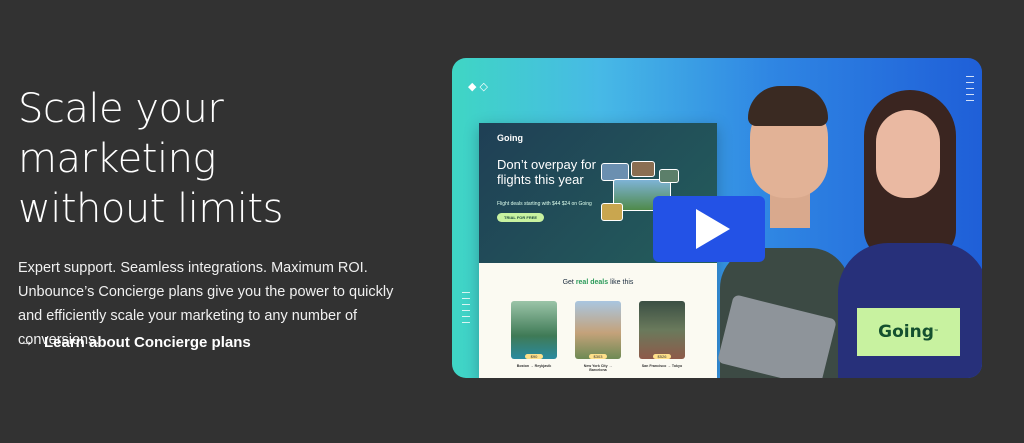 Image resolution: width=1024 pixels, height=443 pixels. Describe the element at coordinates (510, 138) in the screenshot. I see `going-logo: Going` at that location.